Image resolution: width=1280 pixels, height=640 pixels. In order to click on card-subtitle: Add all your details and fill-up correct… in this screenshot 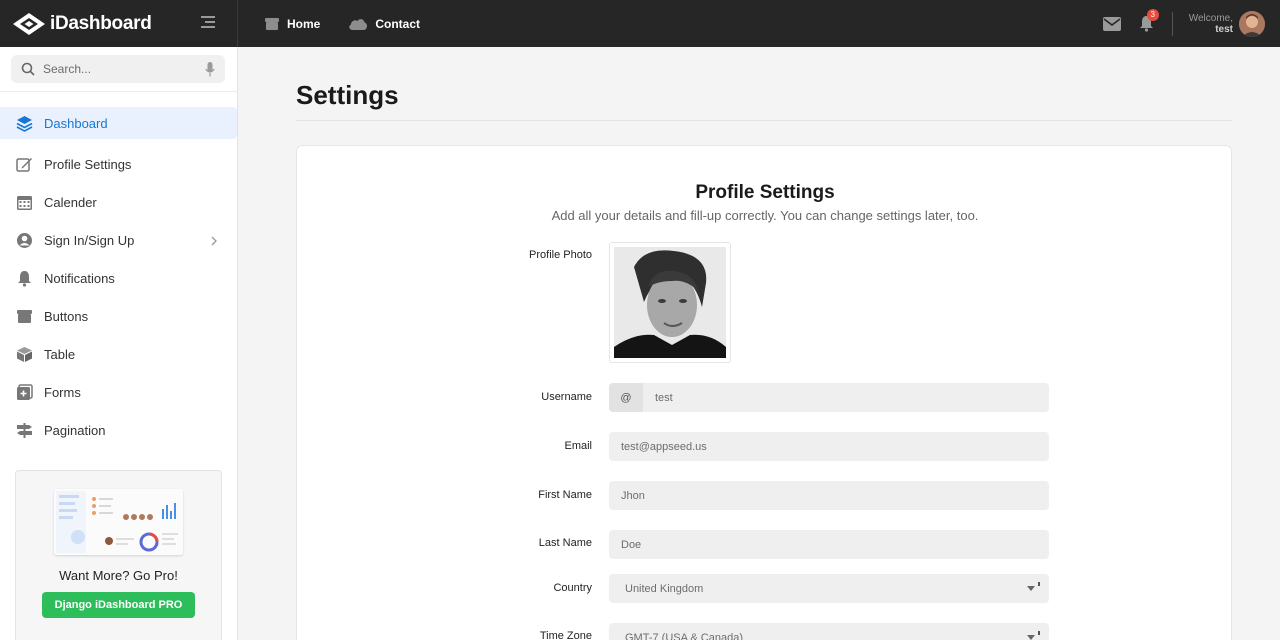, I will do `click(765, 215)`.